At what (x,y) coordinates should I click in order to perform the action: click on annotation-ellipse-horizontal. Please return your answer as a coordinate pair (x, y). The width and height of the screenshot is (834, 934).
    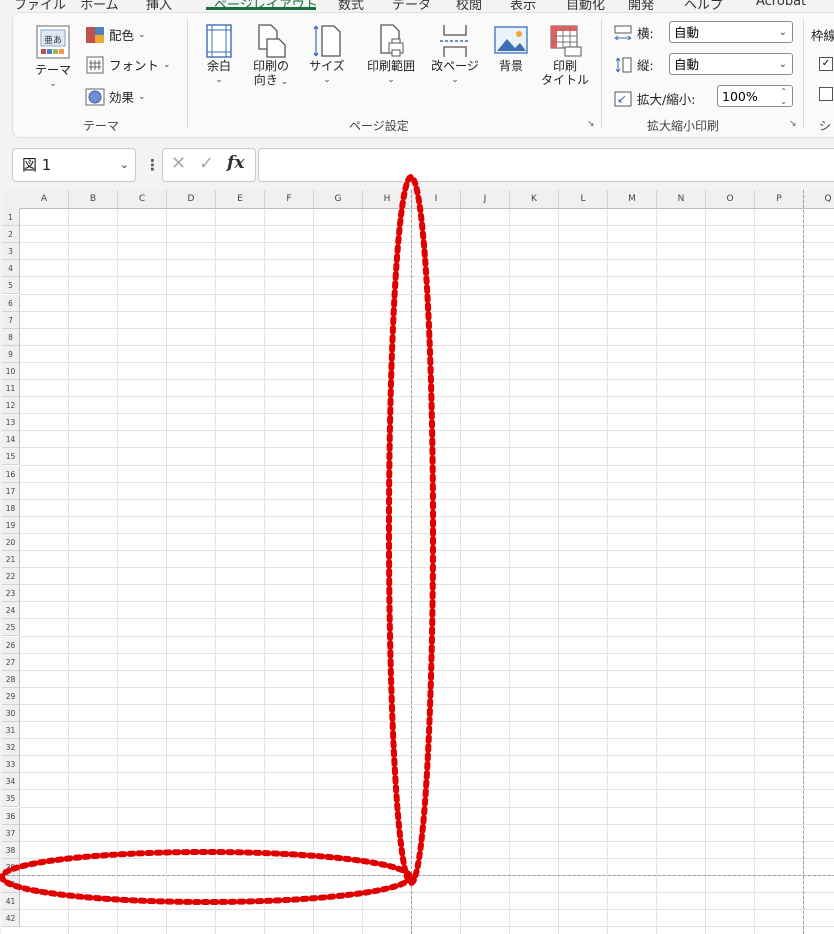
    Looking at the image, I should click on (206, 877).